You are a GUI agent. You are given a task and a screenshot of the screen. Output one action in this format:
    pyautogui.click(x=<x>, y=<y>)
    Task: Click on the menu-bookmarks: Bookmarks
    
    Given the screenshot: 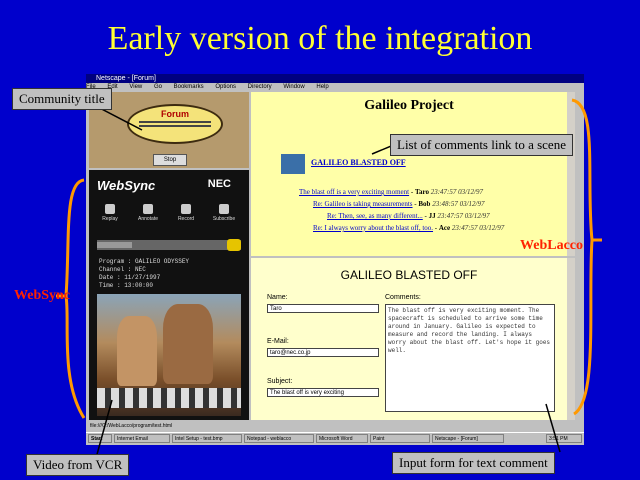 What is the action you would take?
    pyautogui.click(x=189, y=87)
    